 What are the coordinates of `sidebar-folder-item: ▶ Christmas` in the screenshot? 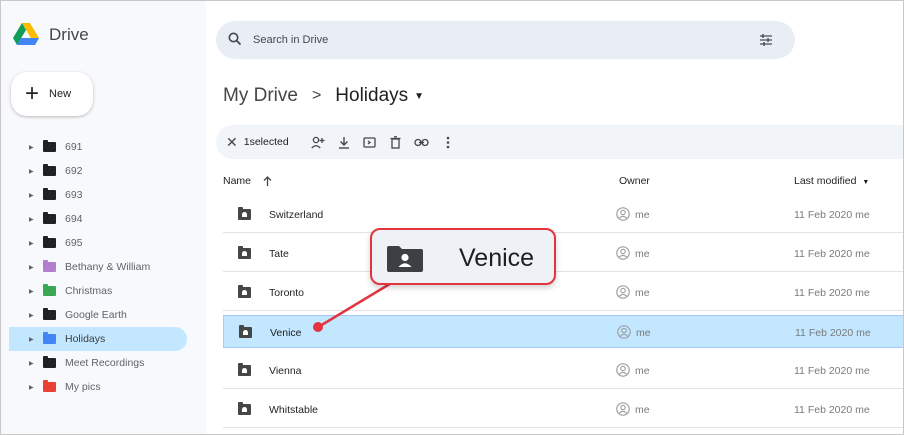 It's located at (96, 291).